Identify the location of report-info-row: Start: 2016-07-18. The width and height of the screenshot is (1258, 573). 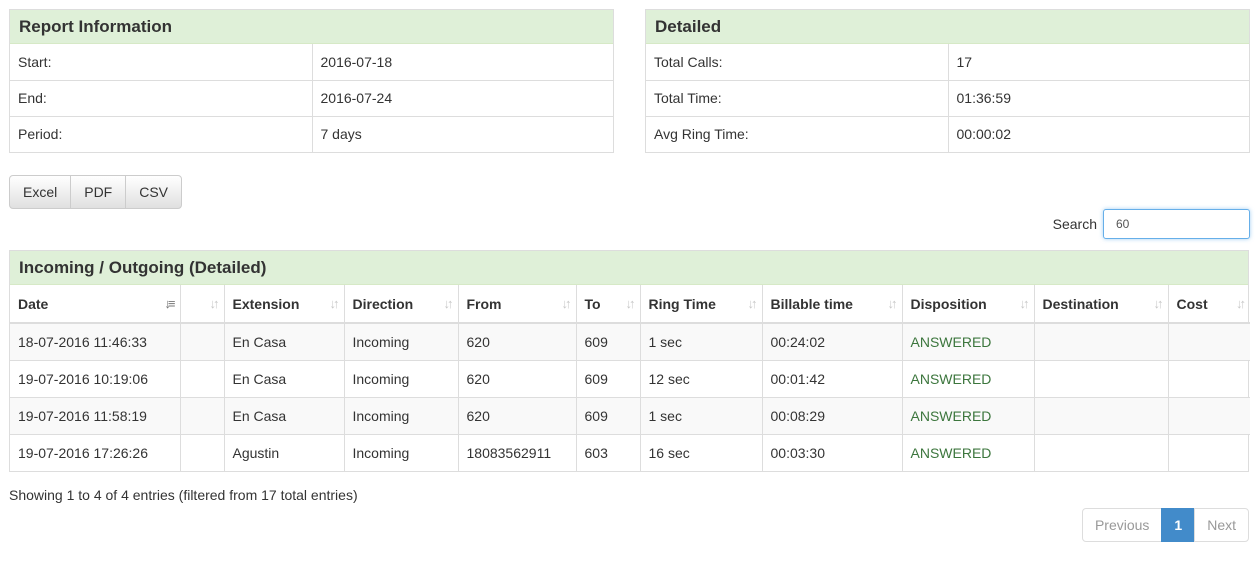
(311, 62).